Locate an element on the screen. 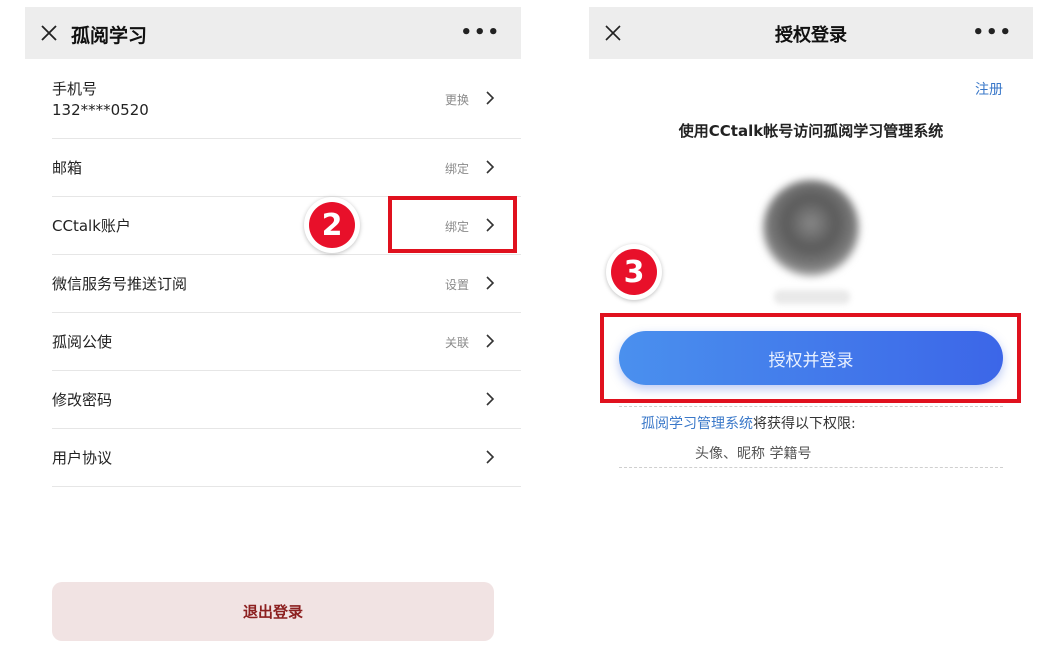 This screenshot has width=1056, height=662. permission-statement: 孤阅学习管理系统将获得以下权限: is located at coordinates (748, 423).